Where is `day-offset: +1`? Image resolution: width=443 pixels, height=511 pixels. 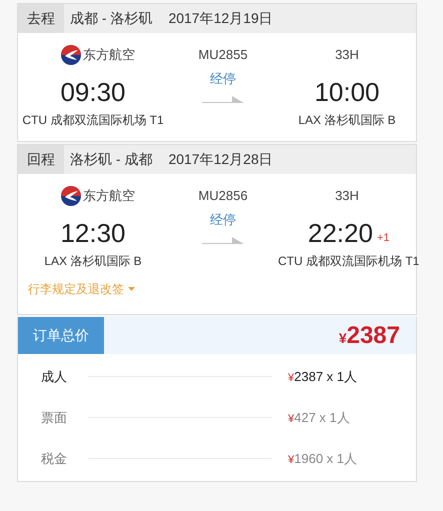
day-offset: +1 is located at coordinates (383, 238).